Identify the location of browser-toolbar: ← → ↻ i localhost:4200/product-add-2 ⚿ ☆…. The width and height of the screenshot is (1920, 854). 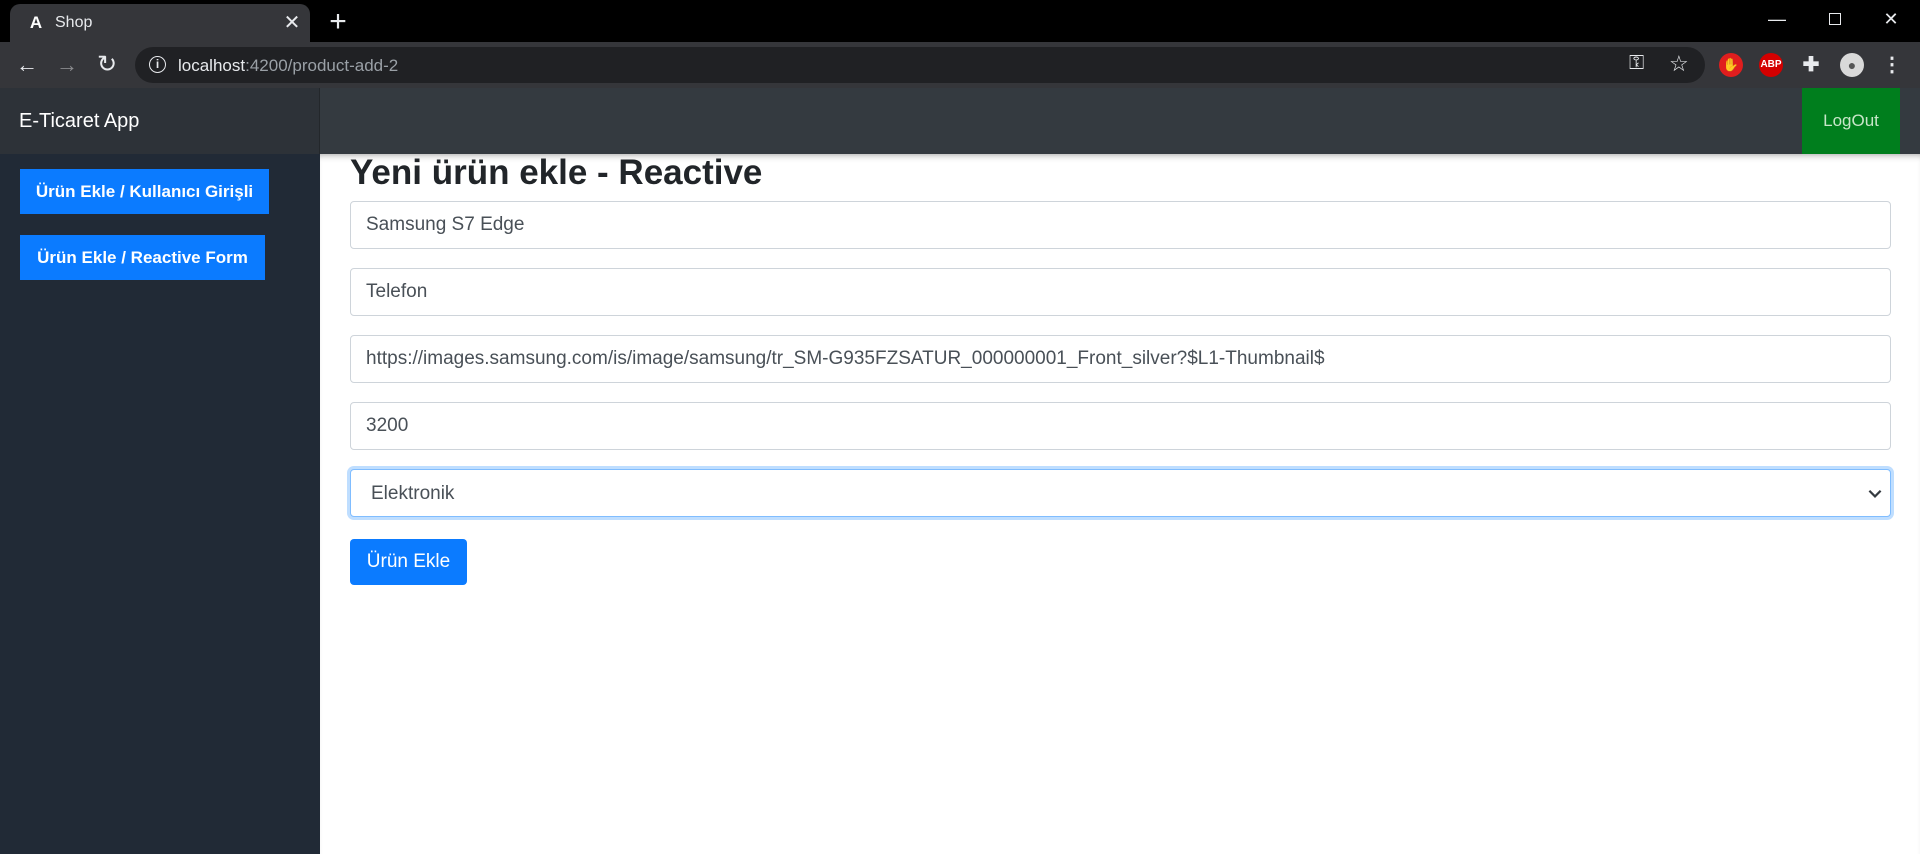
(960, 65).